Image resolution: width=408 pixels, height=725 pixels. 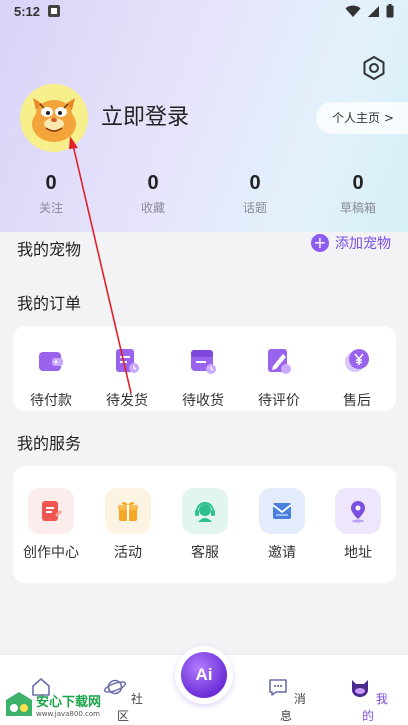 I want to click on gift-icon, so click(x=128, y=511).